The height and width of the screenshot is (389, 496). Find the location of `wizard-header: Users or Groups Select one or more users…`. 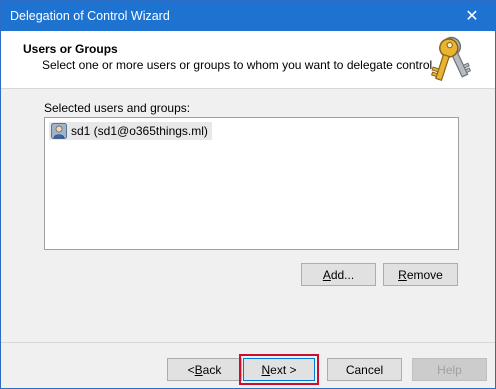

wizard-header: Users or Groups Select one or more users… is located at coordinates (248, 60).